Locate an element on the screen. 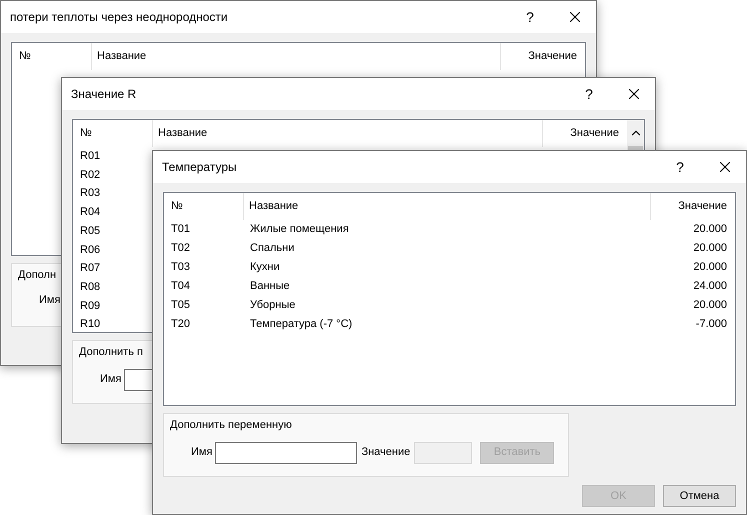  window-title: потери теплоты через неоднородности is located at coordinates (119, 17).